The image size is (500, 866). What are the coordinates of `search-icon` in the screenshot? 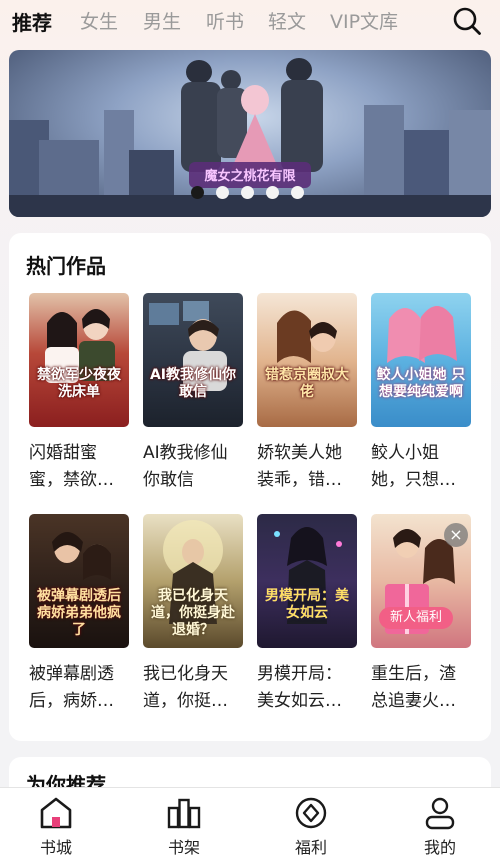 It's located at (467, 21).